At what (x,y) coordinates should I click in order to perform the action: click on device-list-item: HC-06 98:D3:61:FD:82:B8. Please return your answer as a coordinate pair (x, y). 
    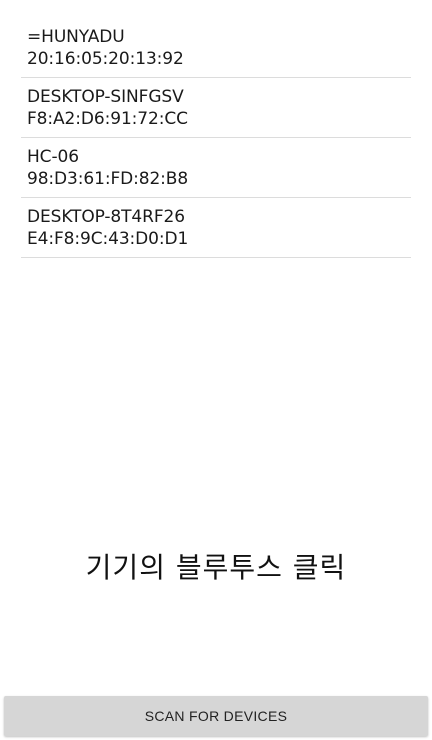
    Looking at the image, I should click on (216, 168).